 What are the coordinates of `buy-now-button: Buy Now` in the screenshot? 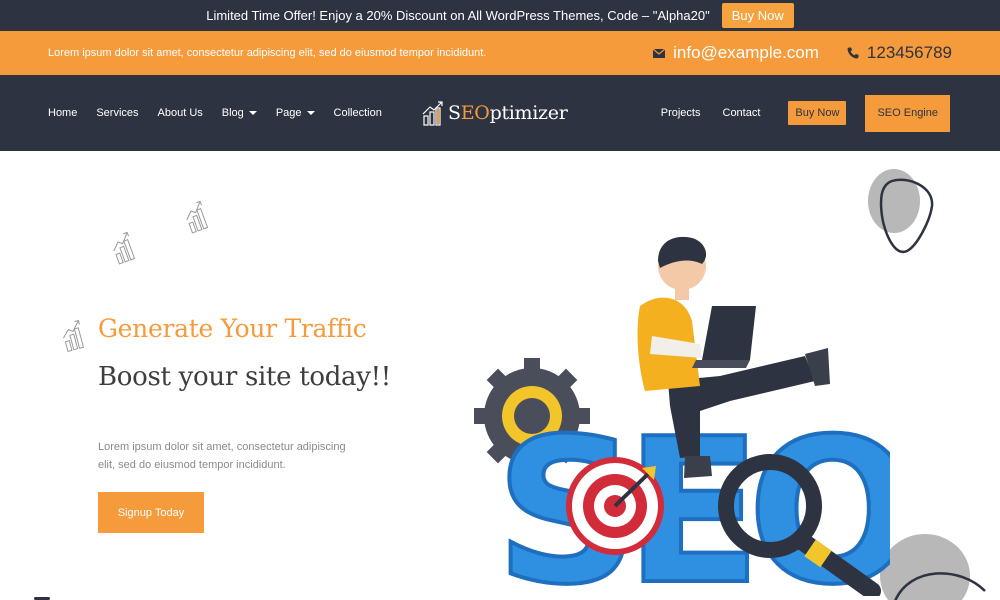 It's located at (817, 113).